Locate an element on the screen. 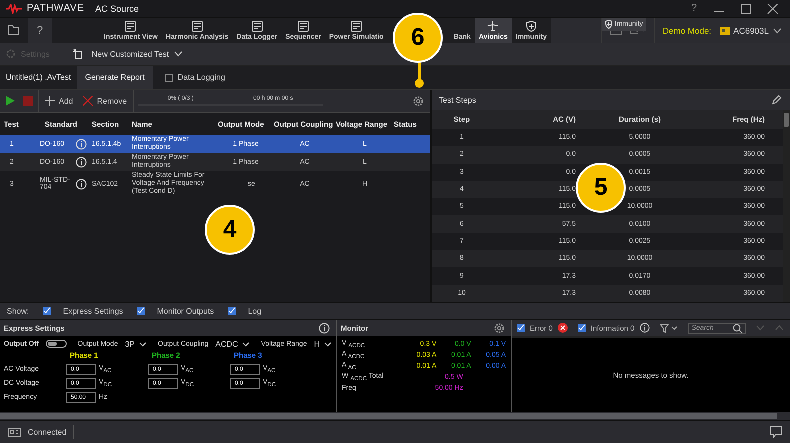 Image resolution: width=790 pixels, height=443 pixels. demo-mode-label: Demo Mode: is located at coordinates (687, 31).